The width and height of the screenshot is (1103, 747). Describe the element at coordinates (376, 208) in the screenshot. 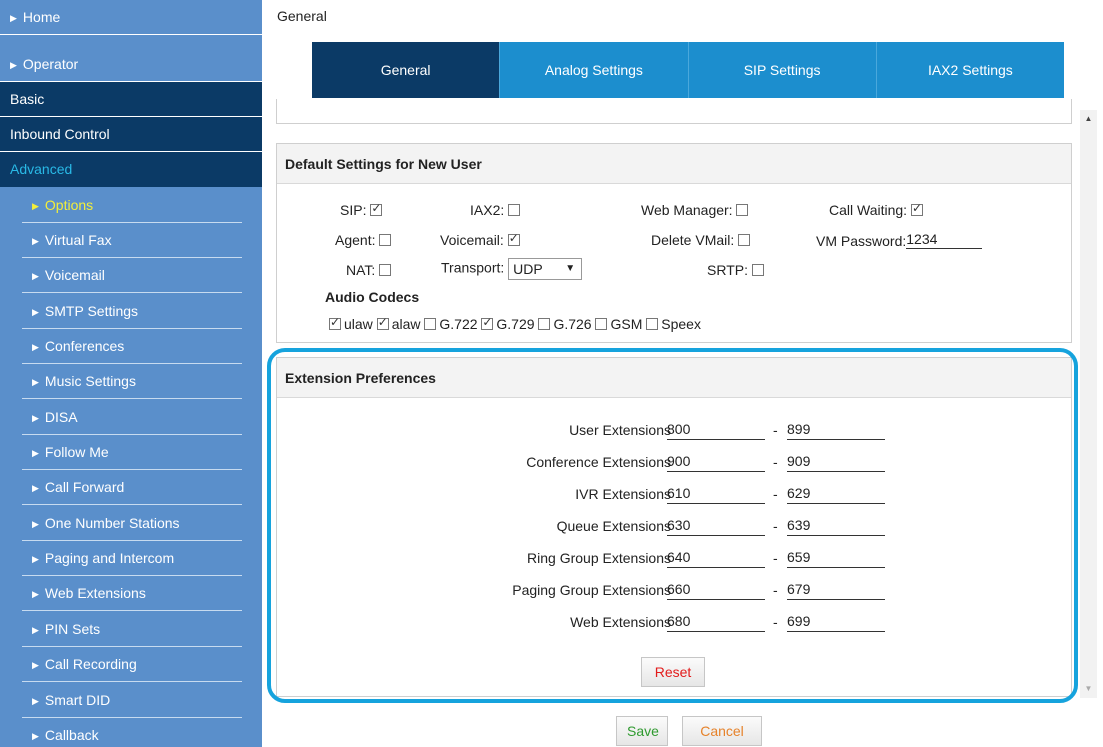

I see `sip-checkbox` at that location.